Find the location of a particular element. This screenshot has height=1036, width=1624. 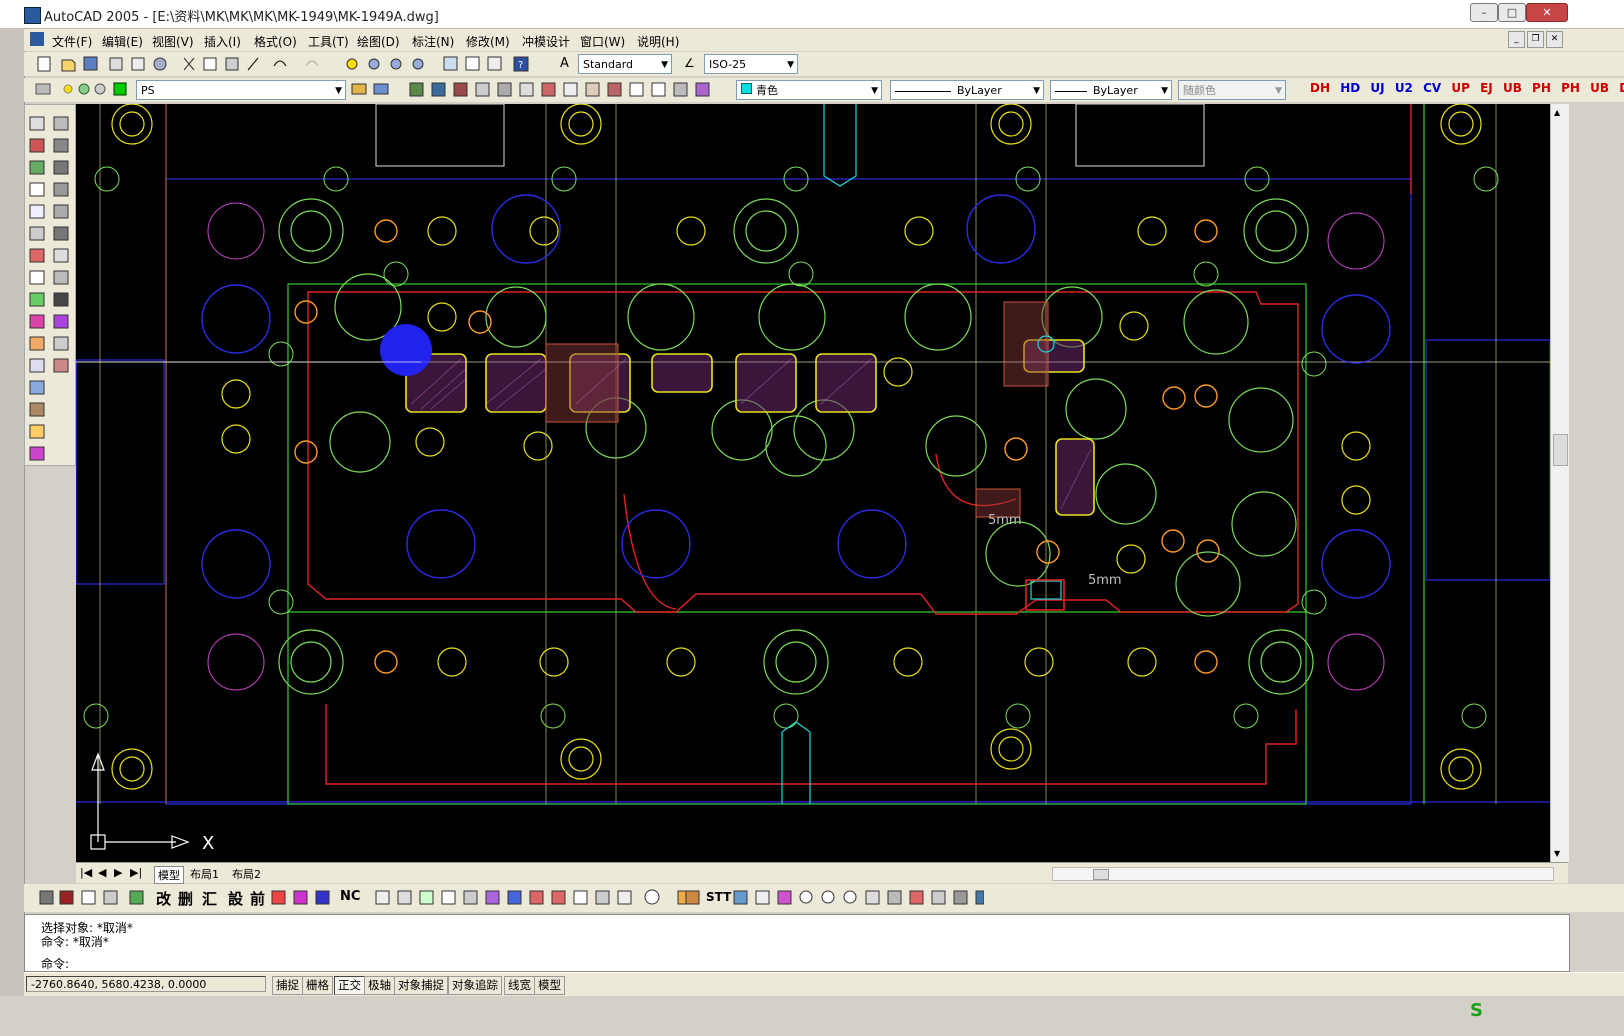

dim-style-select: ISO-25 ▼ is located at coordinates (751, 64).